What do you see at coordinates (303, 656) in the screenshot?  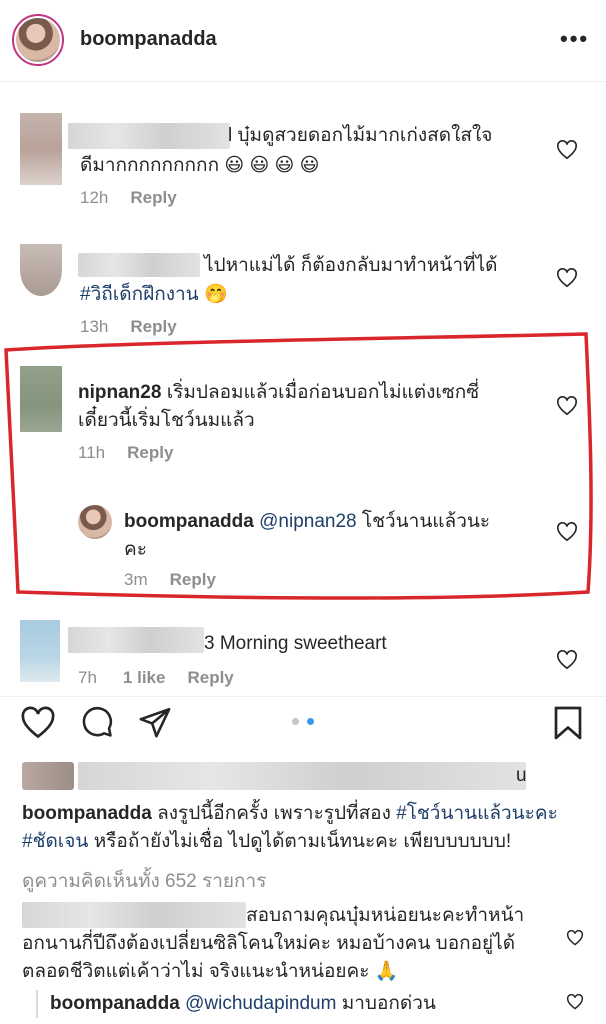 I see `comment-item: 3 Morning sweetheart 7h 1 like Reply` at bounding box center [303, 656].